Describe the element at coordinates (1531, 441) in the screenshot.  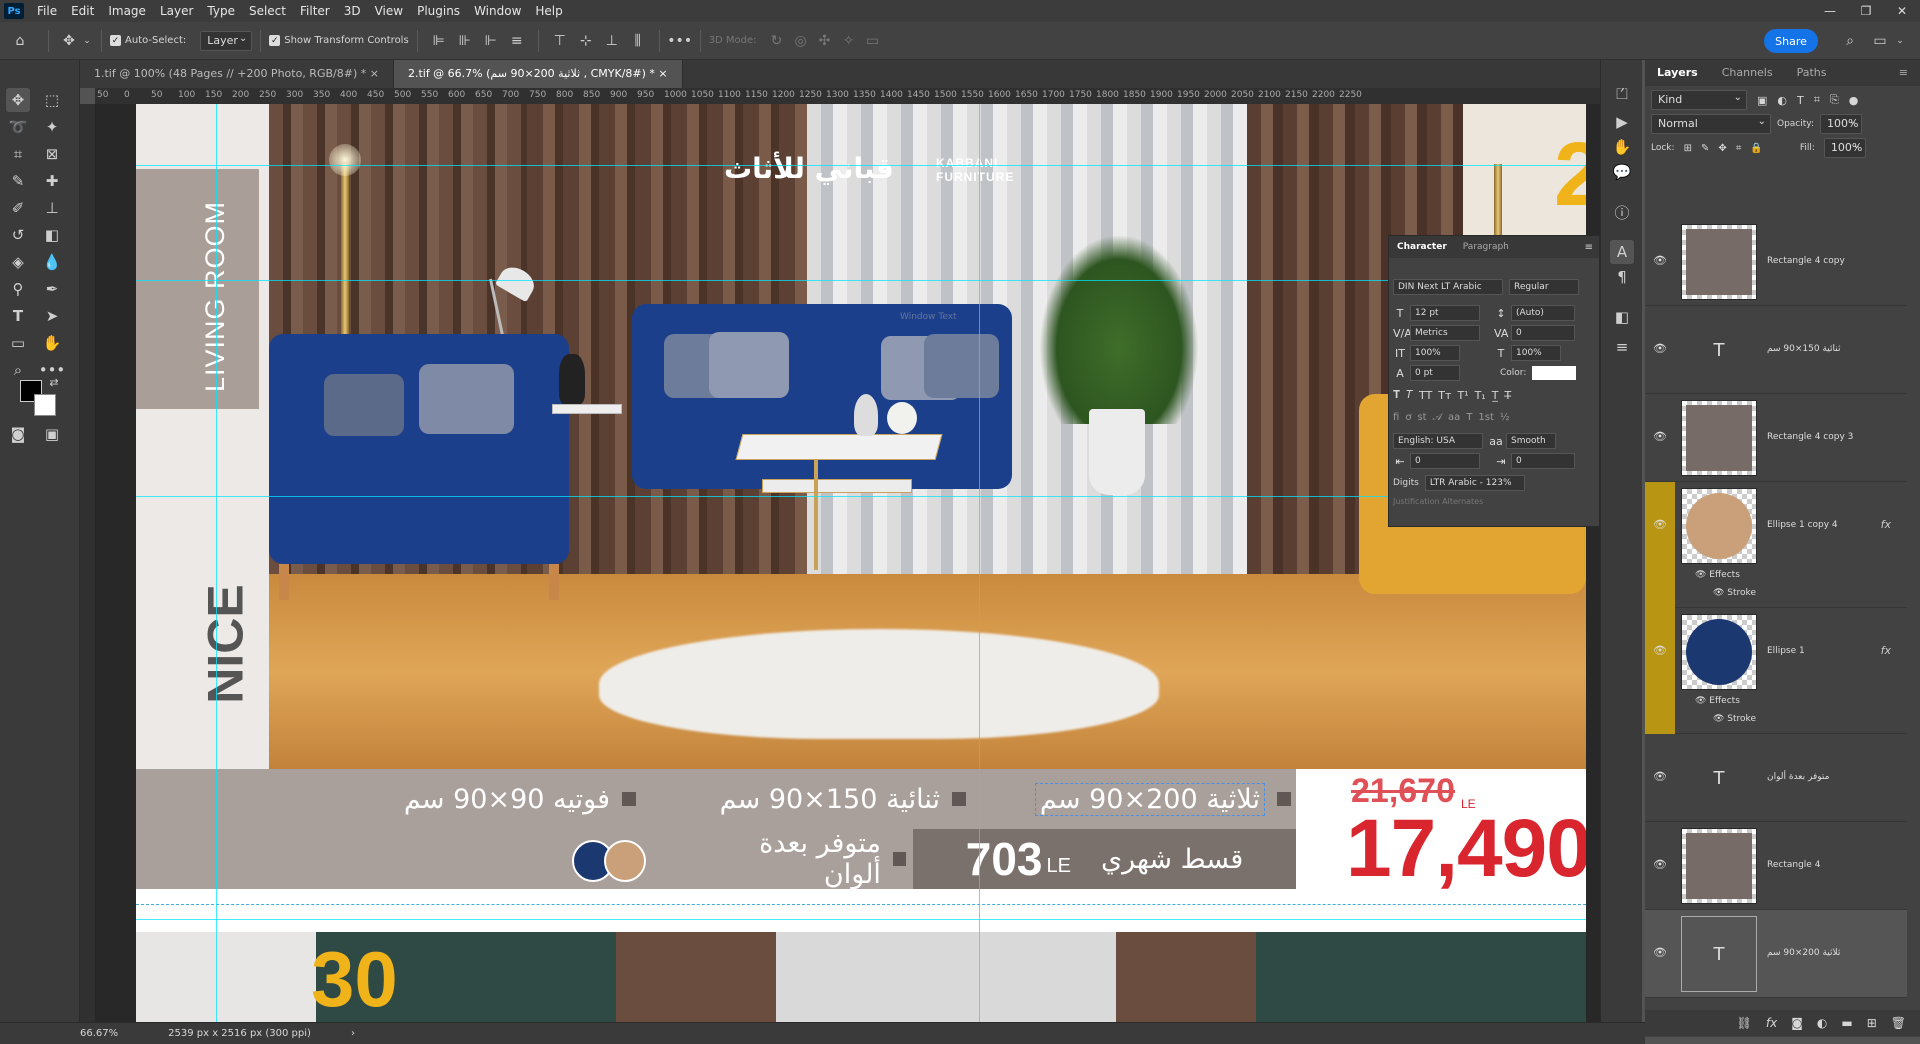
I see `antialias-dropdown: Smooth` at that location.